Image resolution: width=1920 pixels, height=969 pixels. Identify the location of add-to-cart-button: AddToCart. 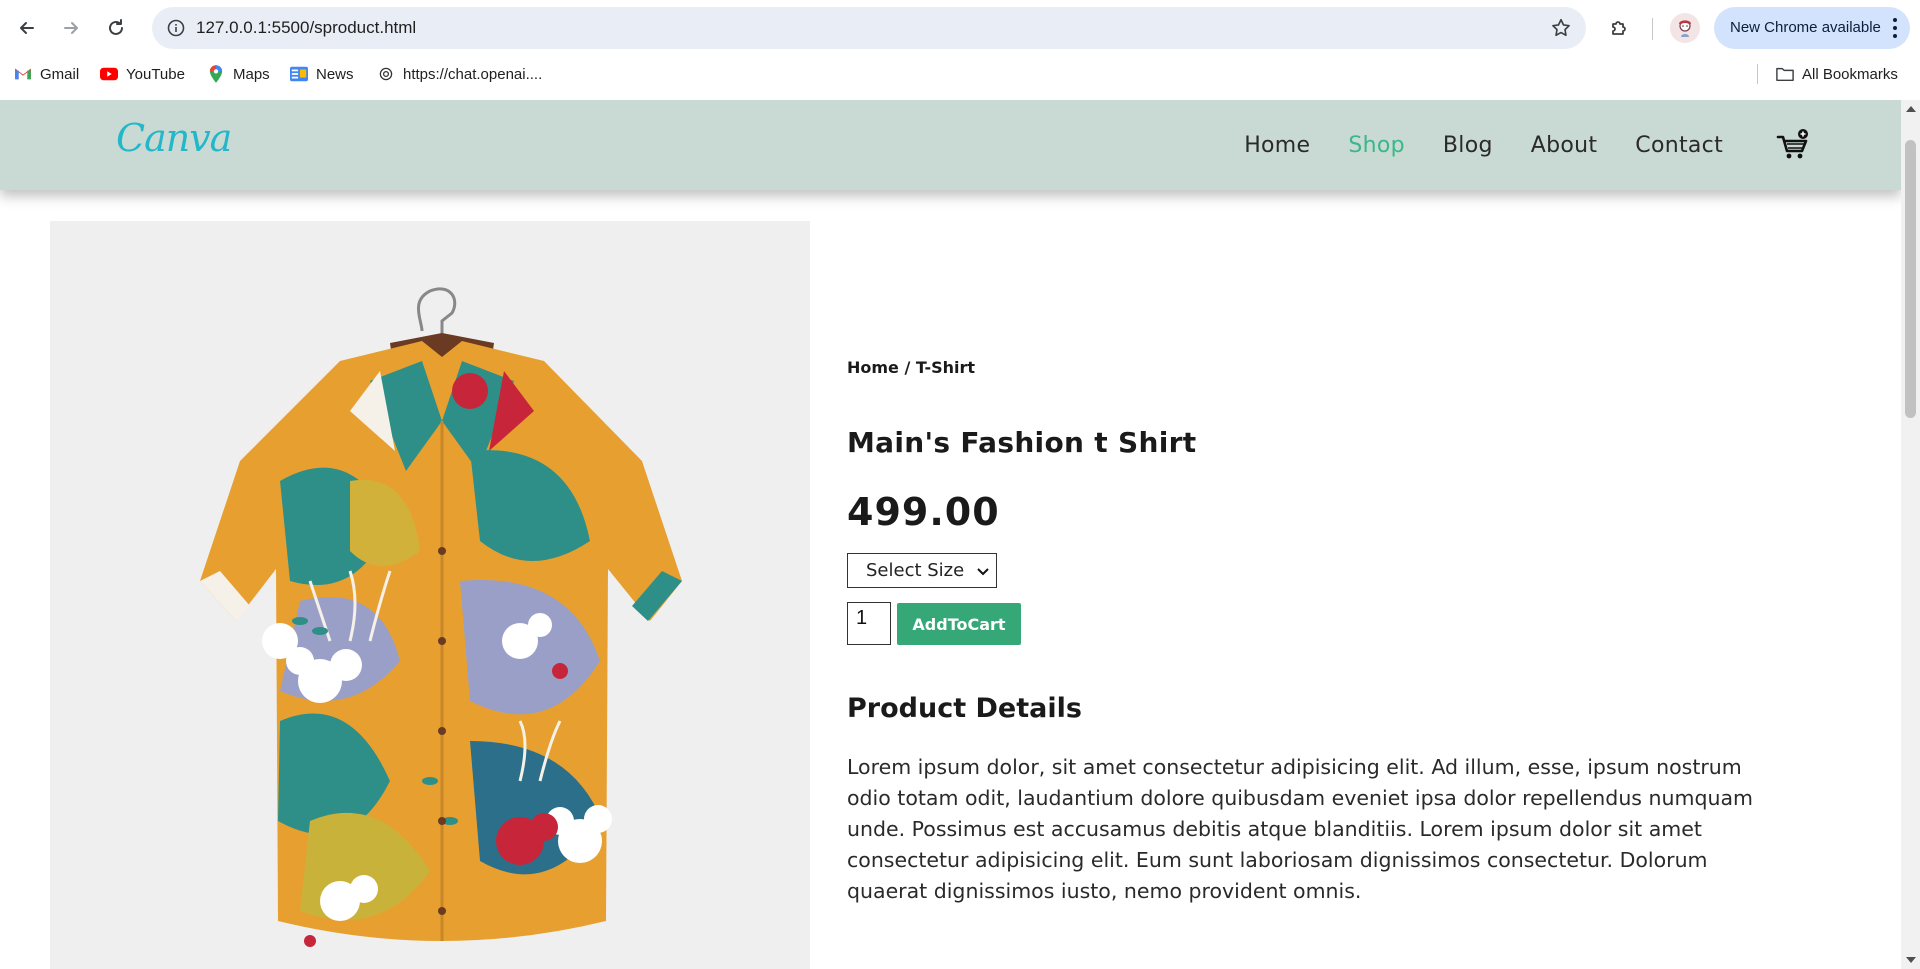
(959, 624).